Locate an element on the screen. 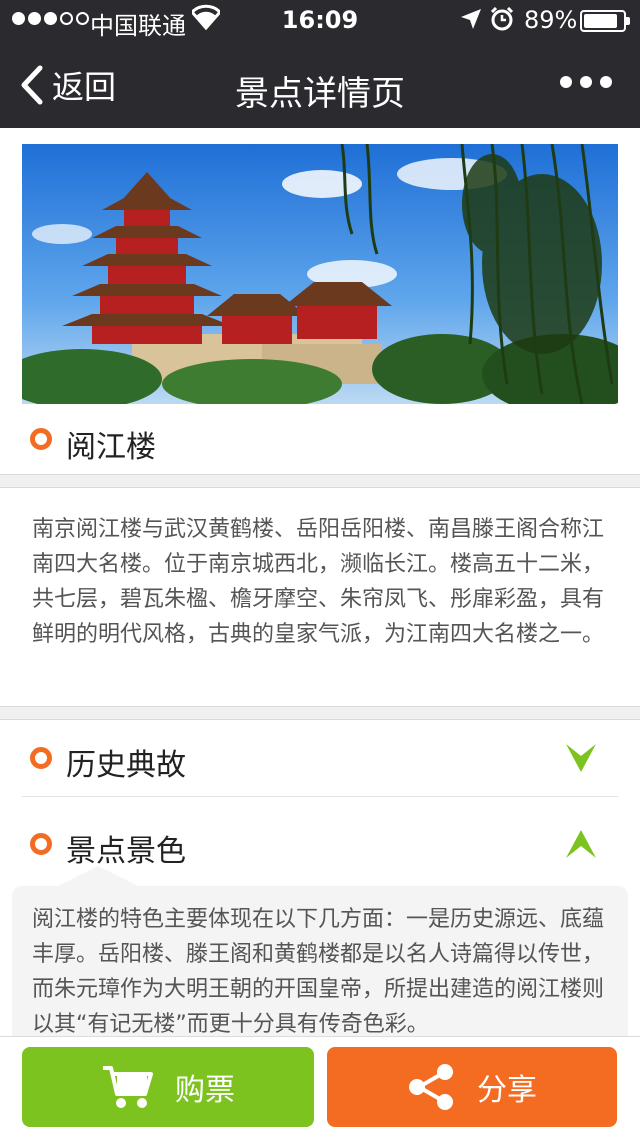  divider is located at coordinates (320, 796).